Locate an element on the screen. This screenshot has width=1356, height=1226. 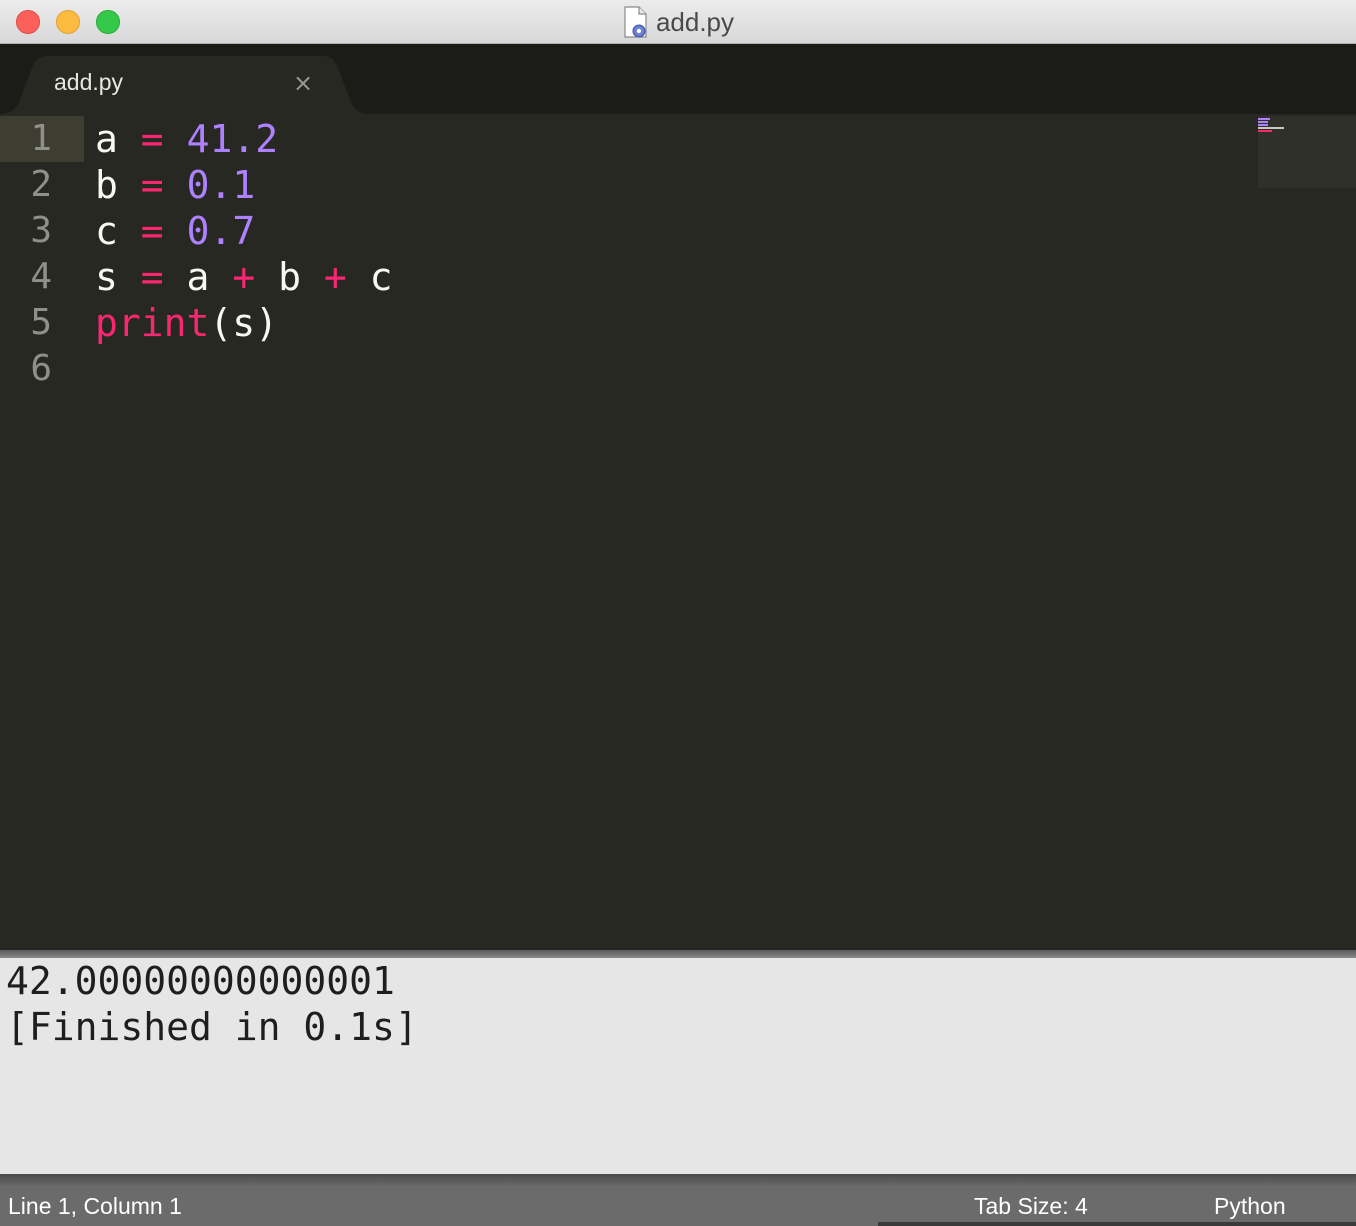
code-line: a = 41.2 is located at coordinates (186, 139).